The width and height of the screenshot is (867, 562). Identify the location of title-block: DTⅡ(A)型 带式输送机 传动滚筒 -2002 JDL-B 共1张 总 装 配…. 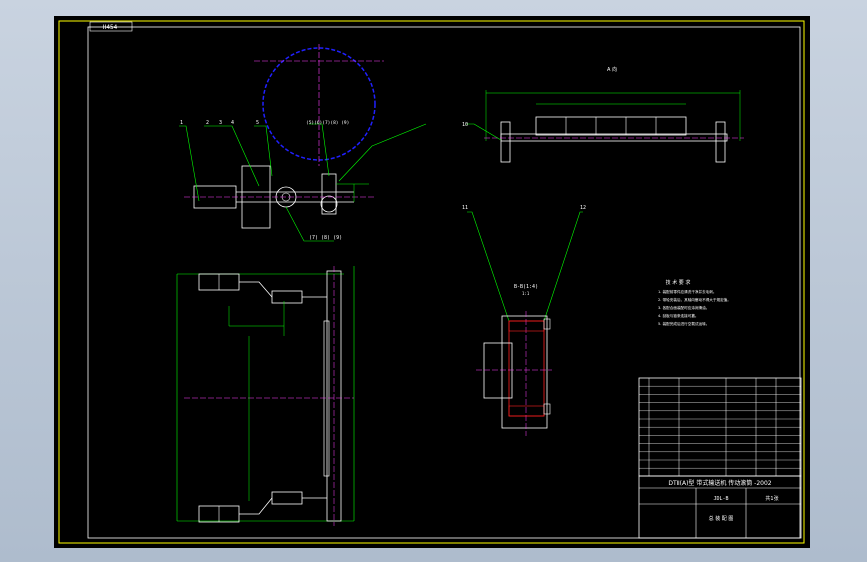
(720, 458).